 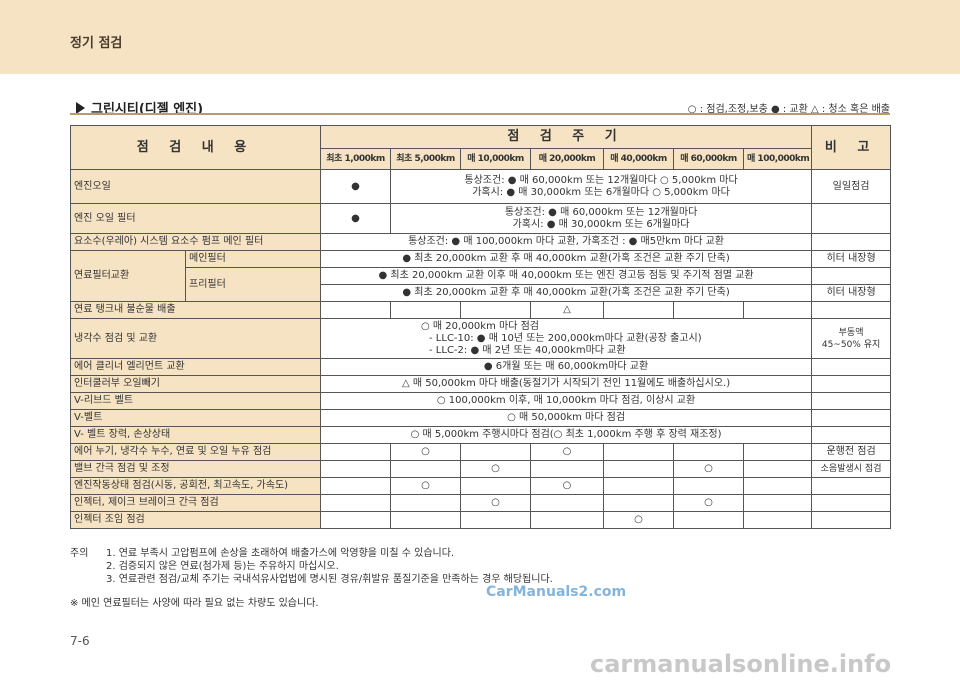 I want to click on col-header-note: 비 고, so click(x=851, y=147).